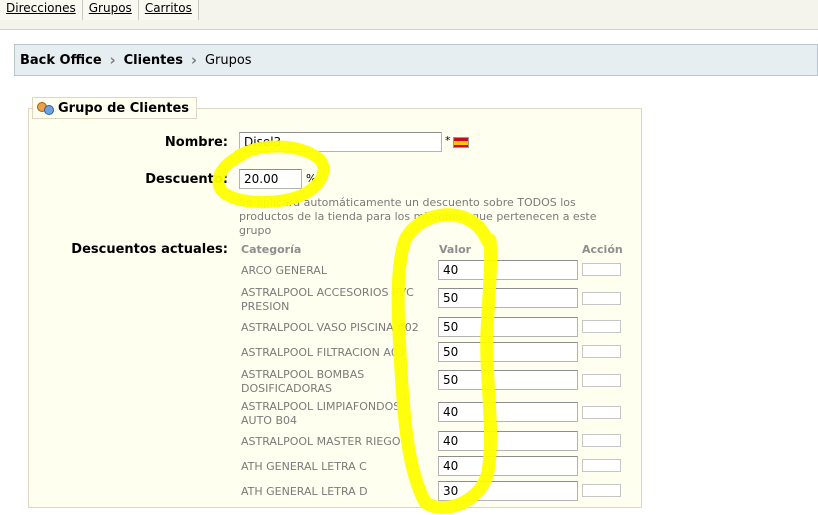  I want to click on tab-direcciones: Direcciones, so click(41, 10).